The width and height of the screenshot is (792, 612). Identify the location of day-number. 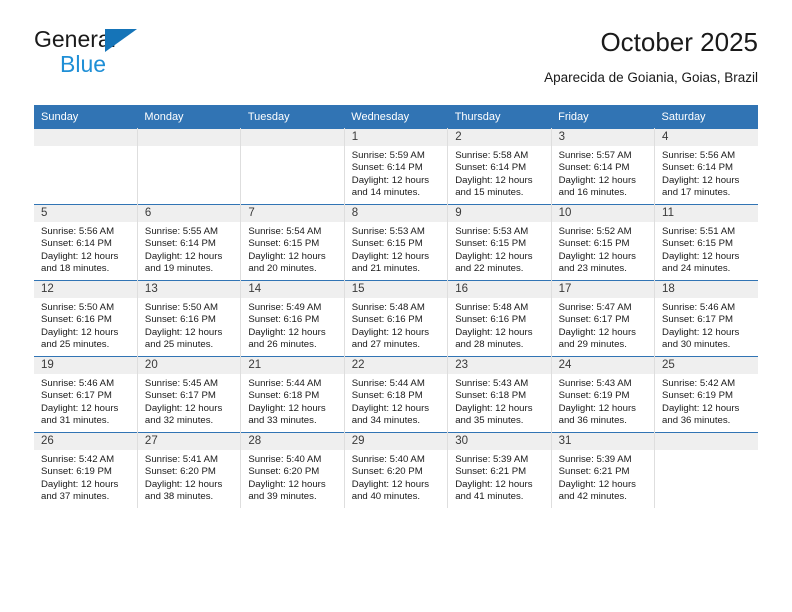
(189, 137).